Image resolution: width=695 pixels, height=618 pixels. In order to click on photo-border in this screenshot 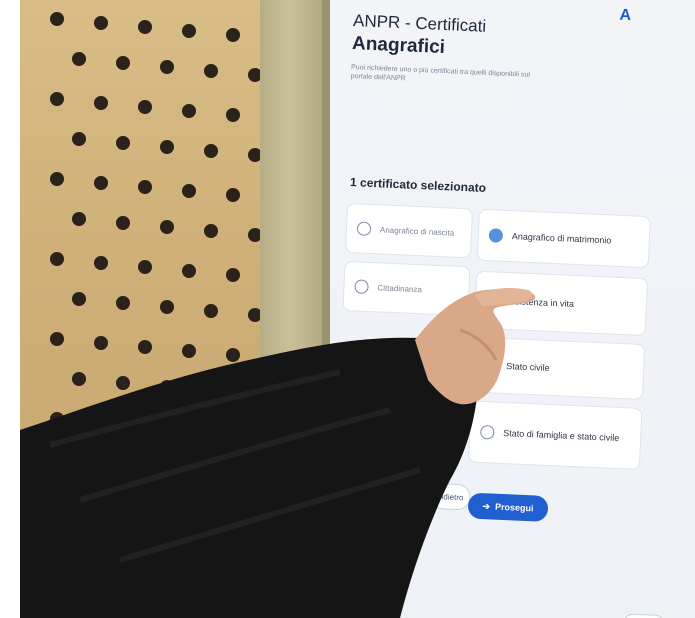, I will do `click(10, 309)`.